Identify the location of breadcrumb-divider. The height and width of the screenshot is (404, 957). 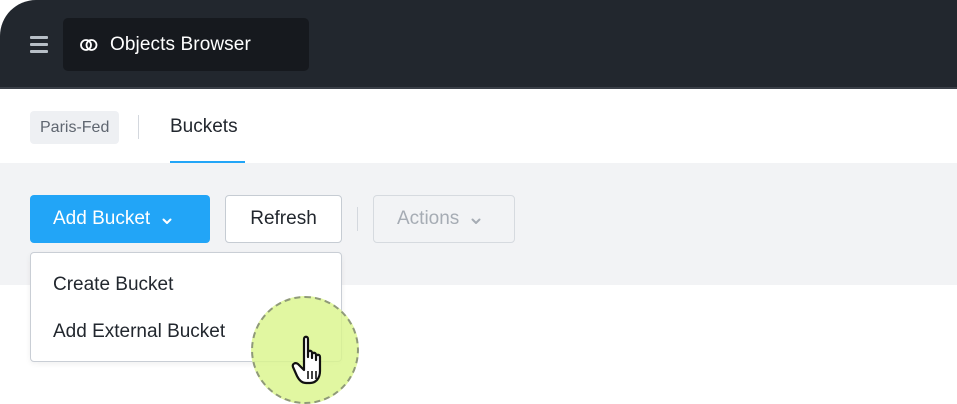
(138, 127).